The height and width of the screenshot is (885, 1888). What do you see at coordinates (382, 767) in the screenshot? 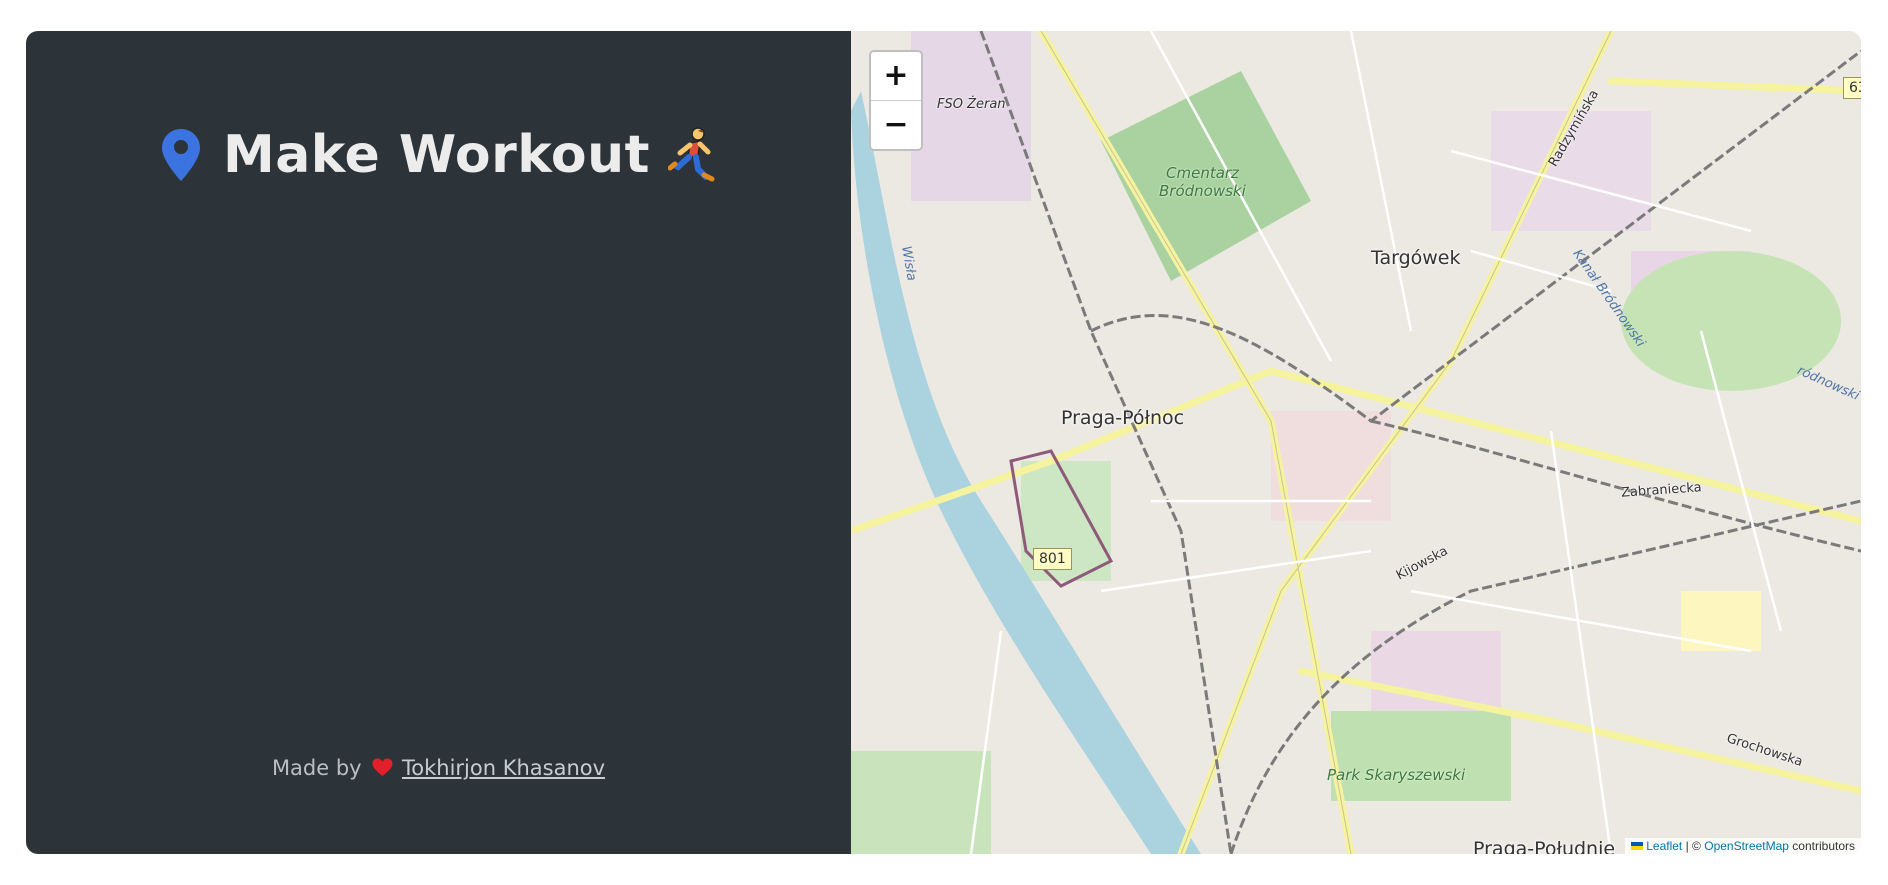
I see `heart-icon` at bounding box center [382, 767].